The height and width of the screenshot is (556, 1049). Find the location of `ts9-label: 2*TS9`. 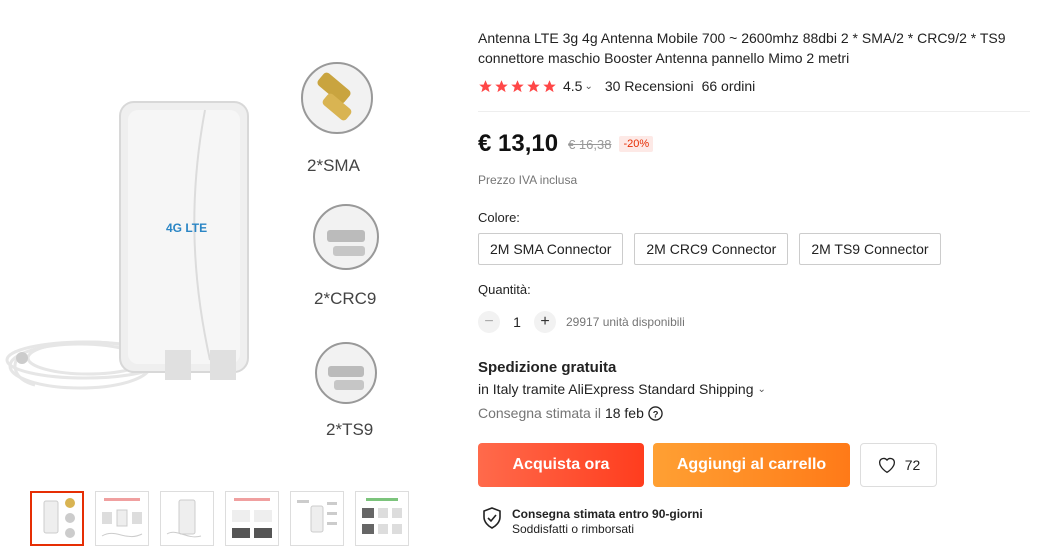

ts9-label: 2*TS9 is located at coordinates (349, 429).